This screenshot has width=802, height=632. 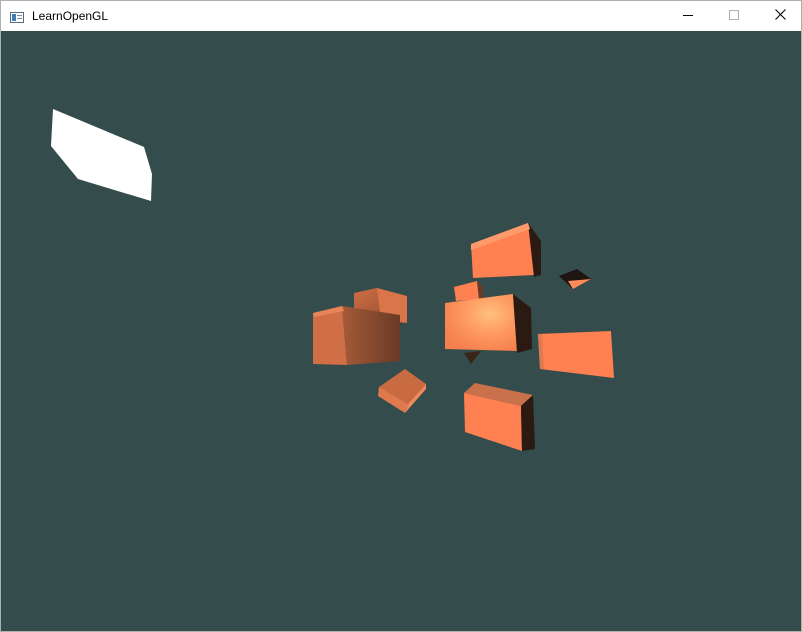 I want to click on maximize-icon, so click(x=734, y=16).